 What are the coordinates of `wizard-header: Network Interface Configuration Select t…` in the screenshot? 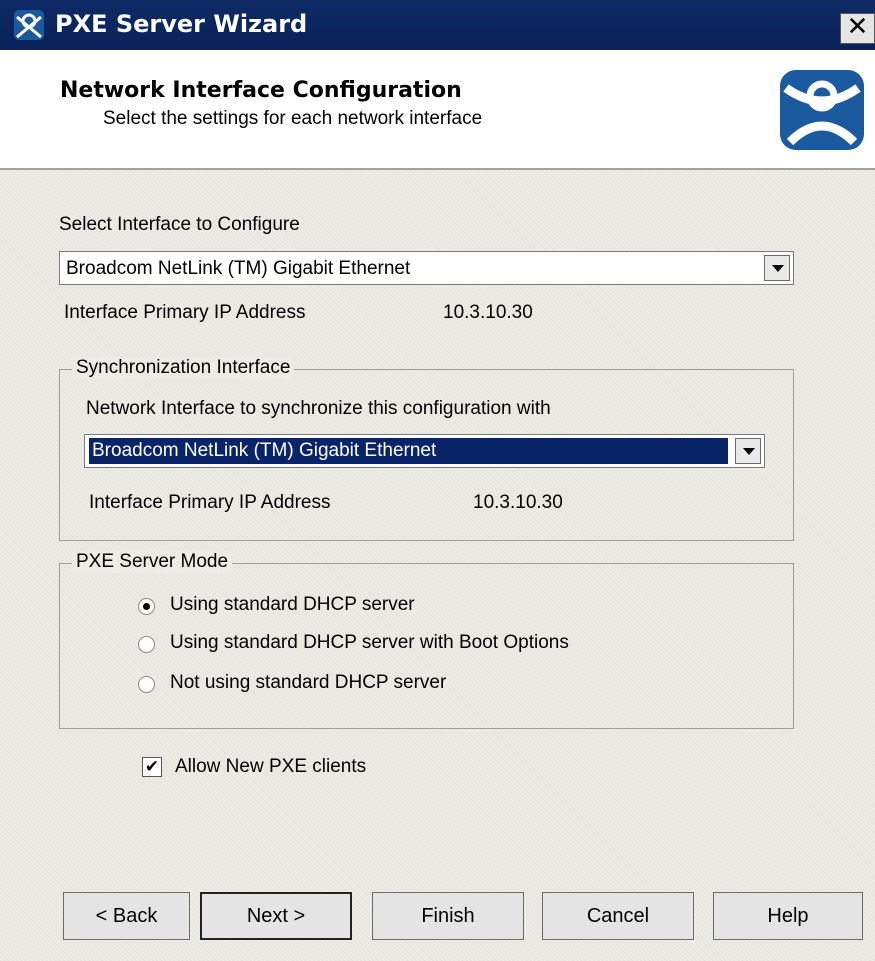 It's located at (437, 110).